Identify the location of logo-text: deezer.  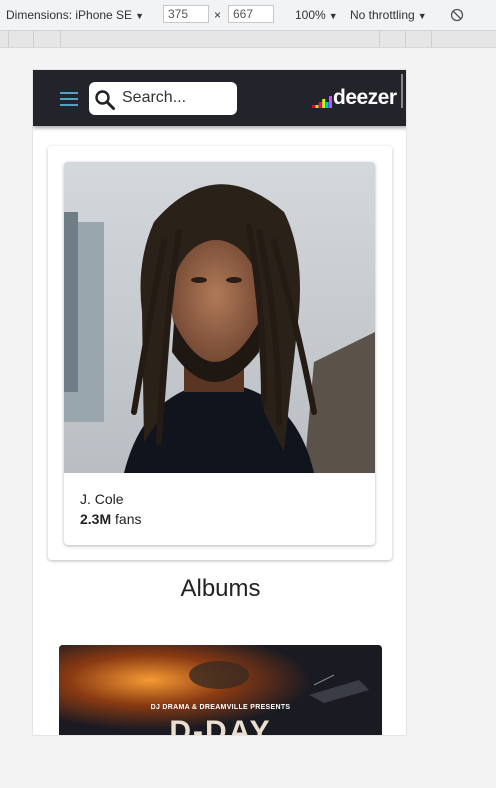
(365, 97).